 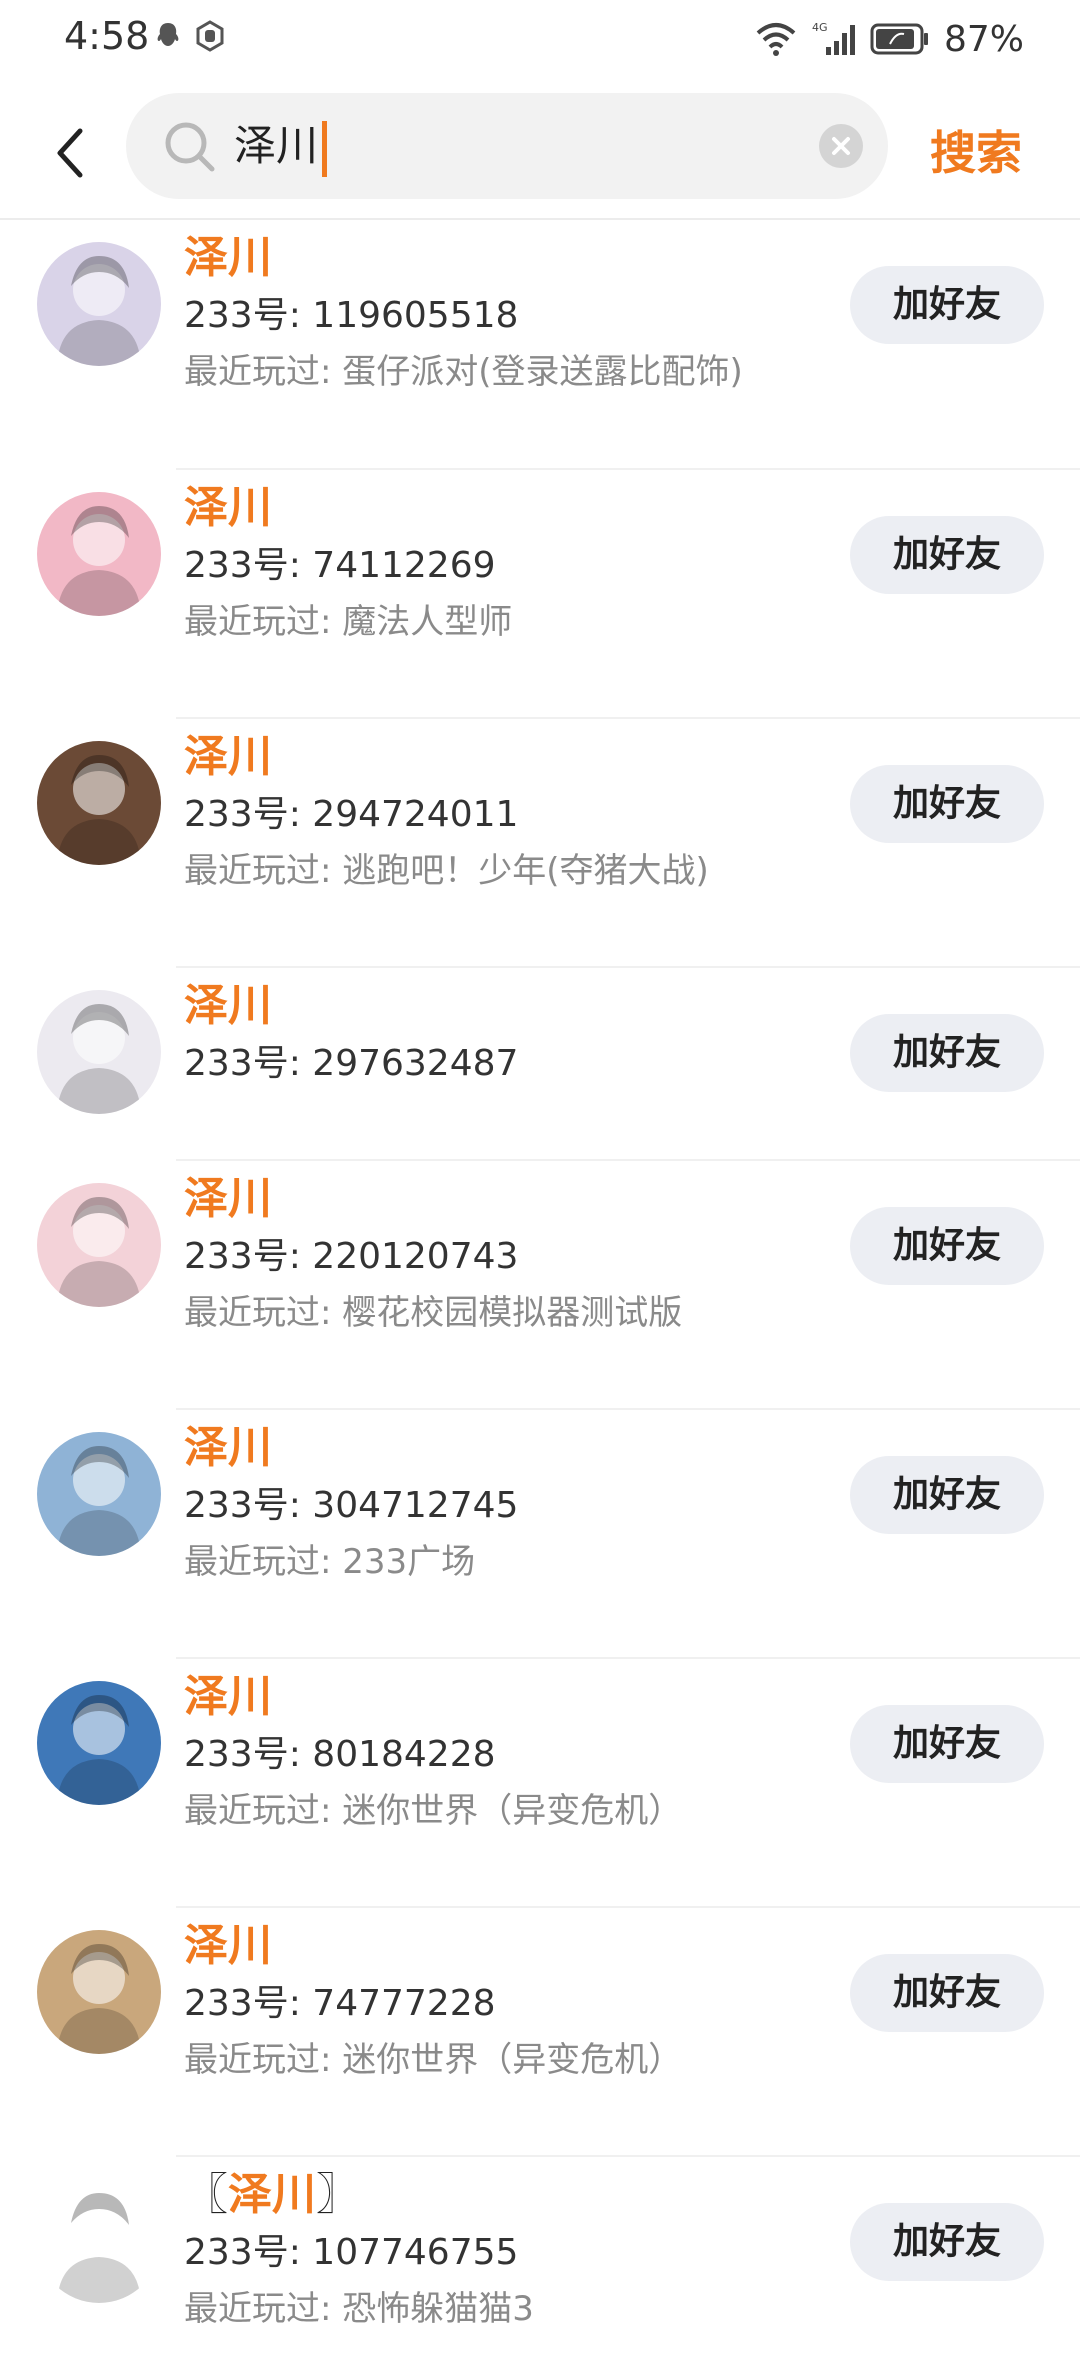 What do you see at coordinates (899, 39) in the screenshot?
I see `battery-icon` at bounding box center [899, 39].